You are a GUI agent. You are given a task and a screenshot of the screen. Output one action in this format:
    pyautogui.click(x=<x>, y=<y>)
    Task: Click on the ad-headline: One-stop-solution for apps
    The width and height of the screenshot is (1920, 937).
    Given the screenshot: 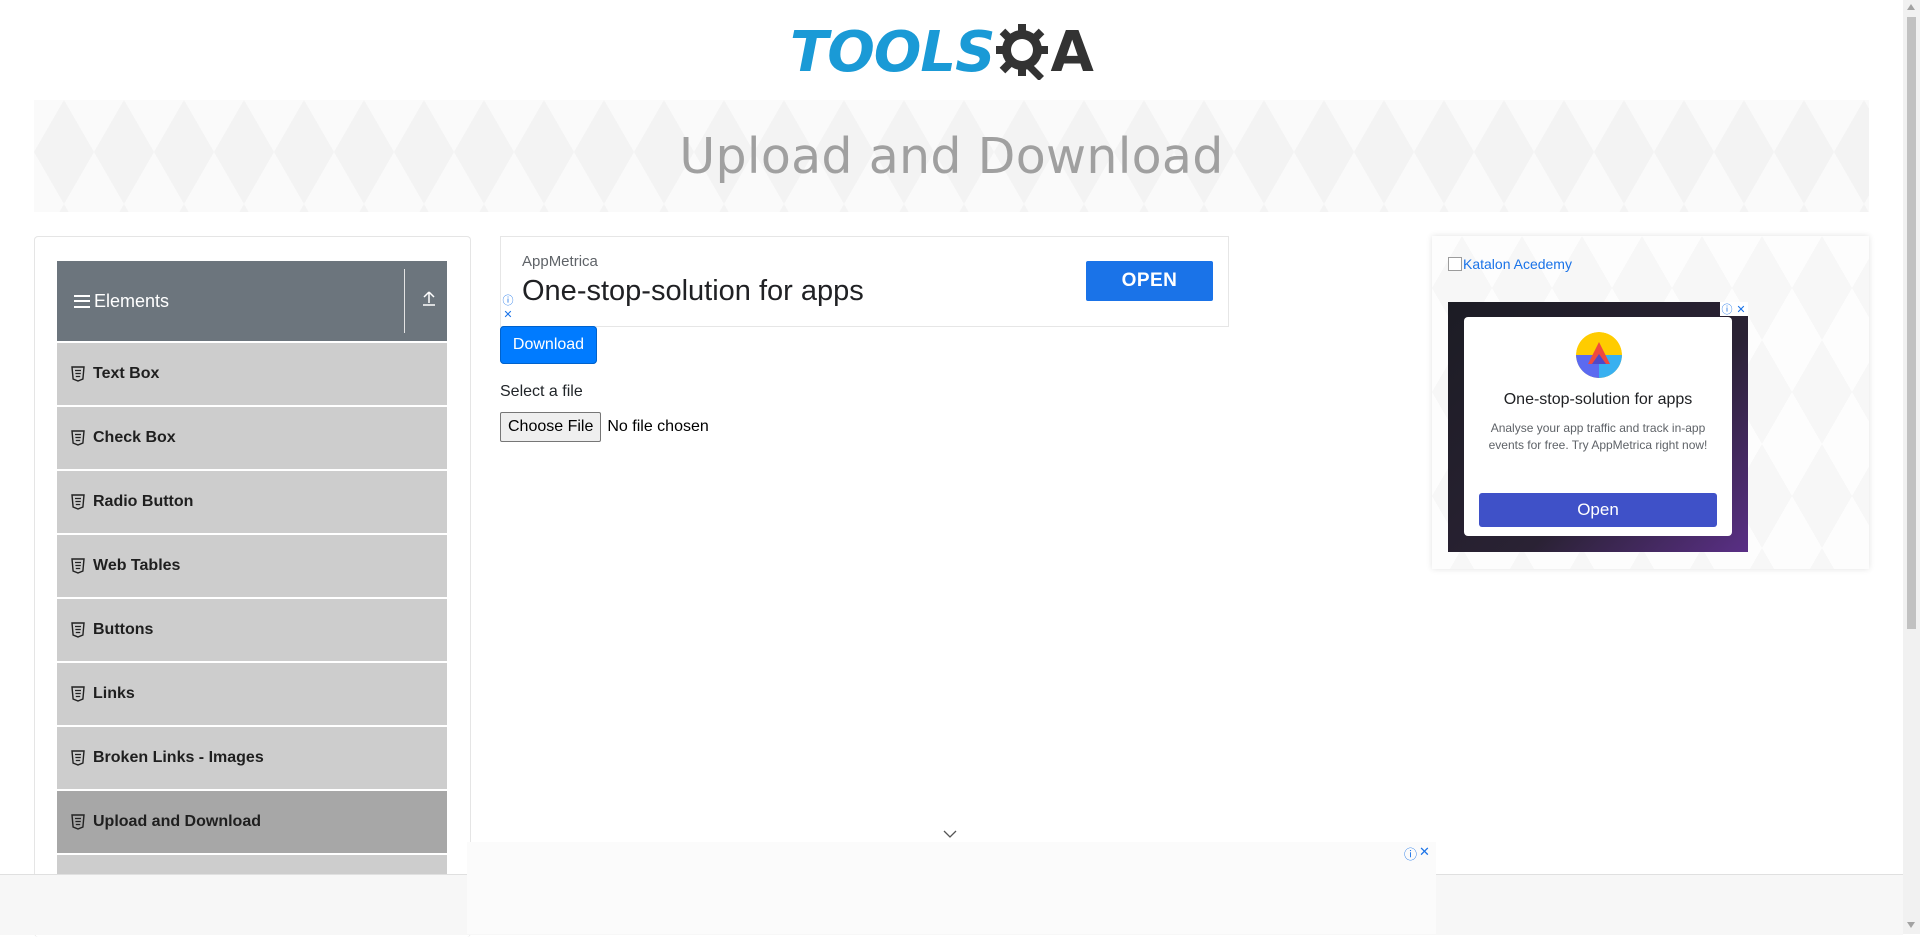 What is the action you would take?
    pyautogui.click(x=693, y=291)
    